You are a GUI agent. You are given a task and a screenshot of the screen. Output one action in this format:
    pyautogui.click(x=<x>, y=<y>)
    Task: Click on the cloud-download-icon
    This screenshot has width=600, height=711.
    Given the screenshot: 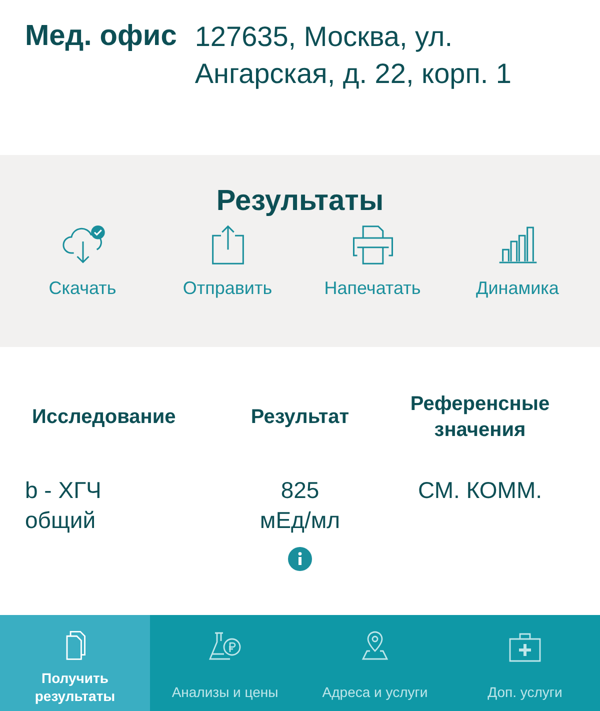 What is the action you would take?
    pyautogui.click(x=83, y=245)
    